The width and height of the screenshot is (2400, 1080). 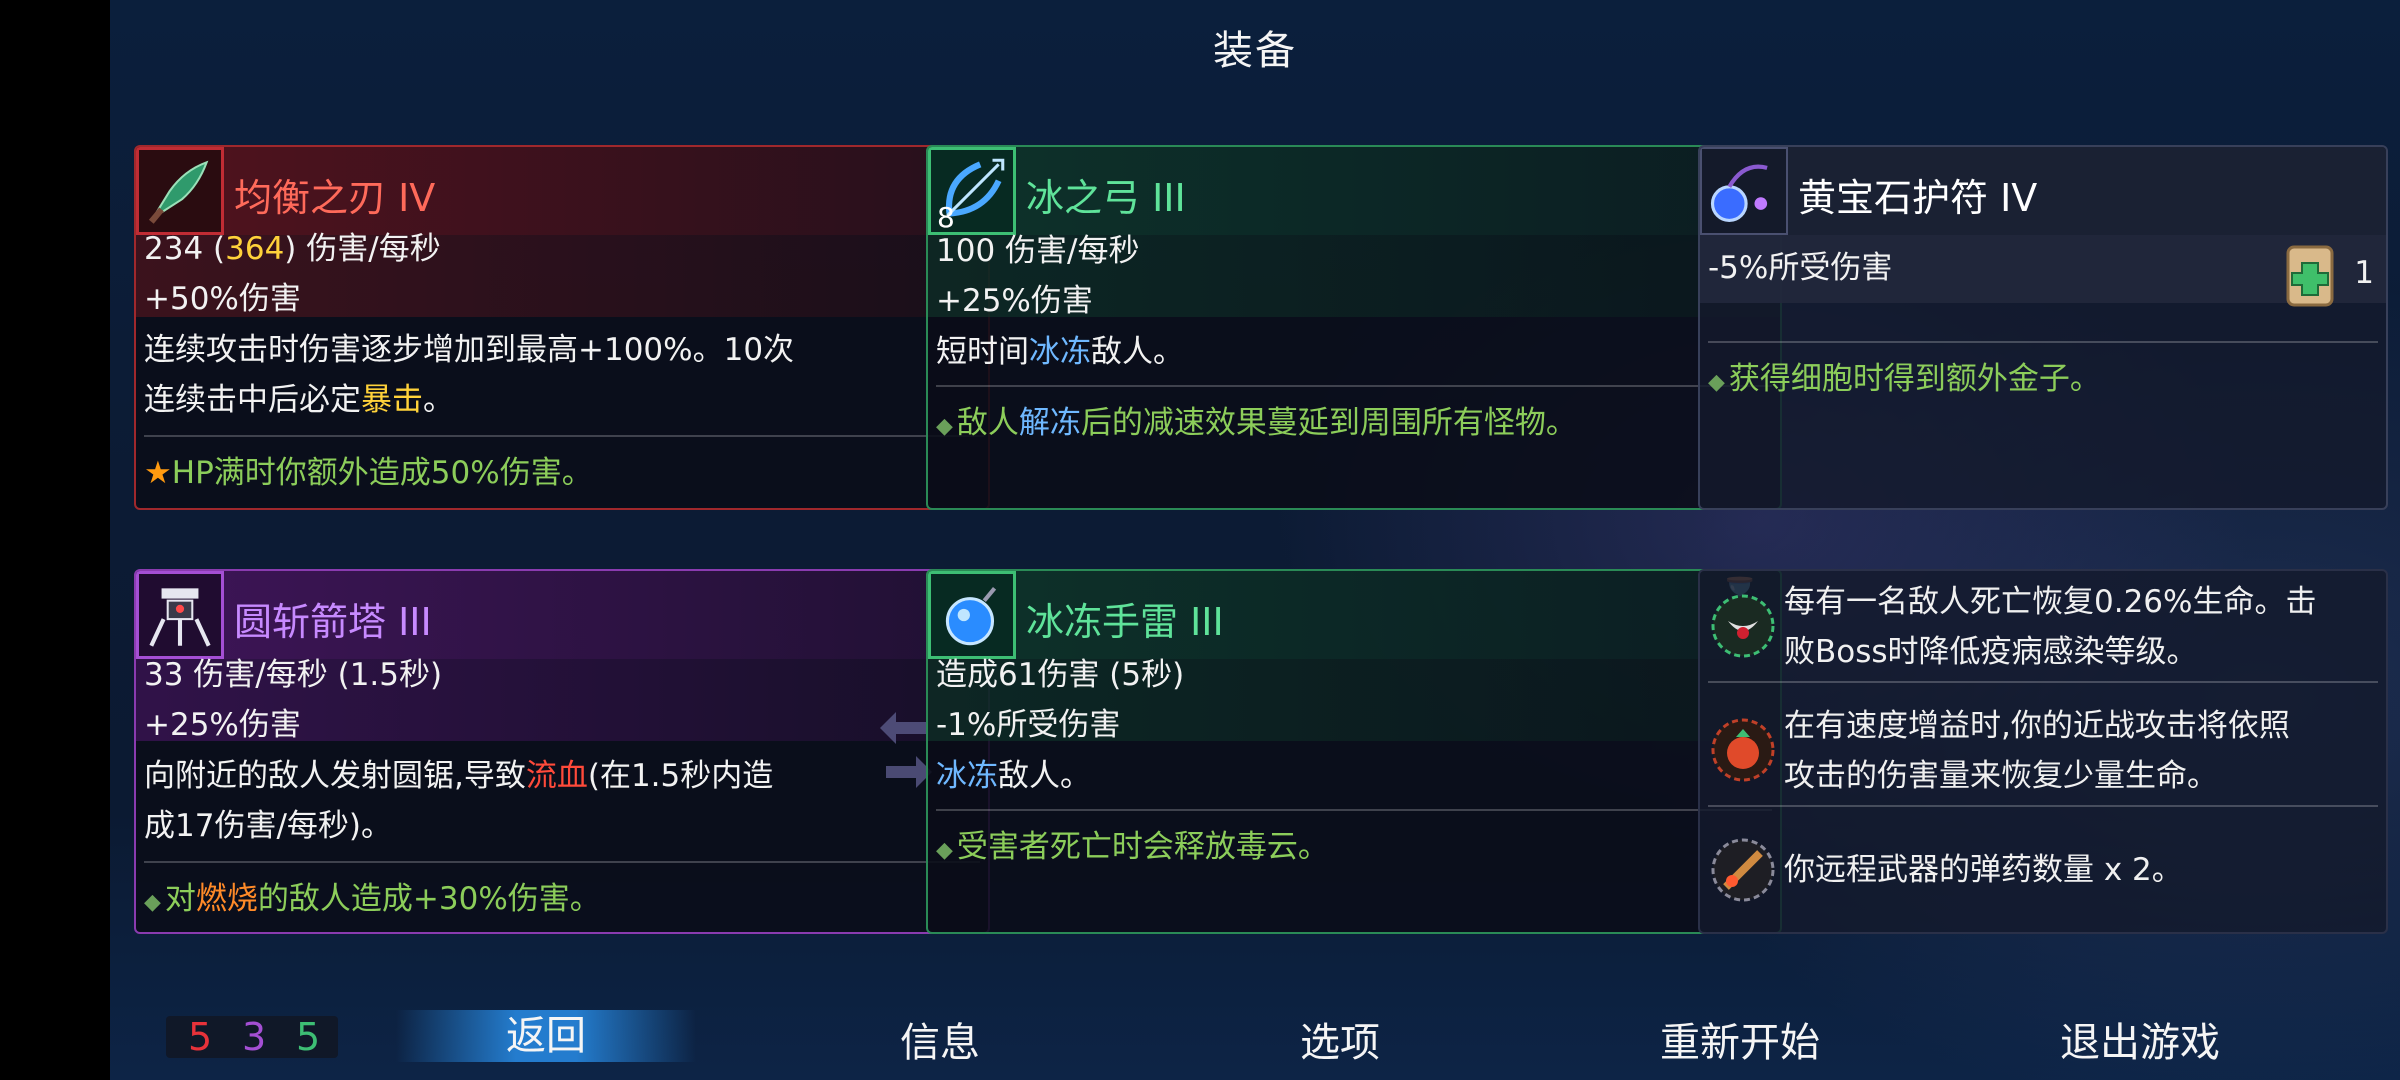 I want to click on scroll-icon, so click(x=2310, y=276).